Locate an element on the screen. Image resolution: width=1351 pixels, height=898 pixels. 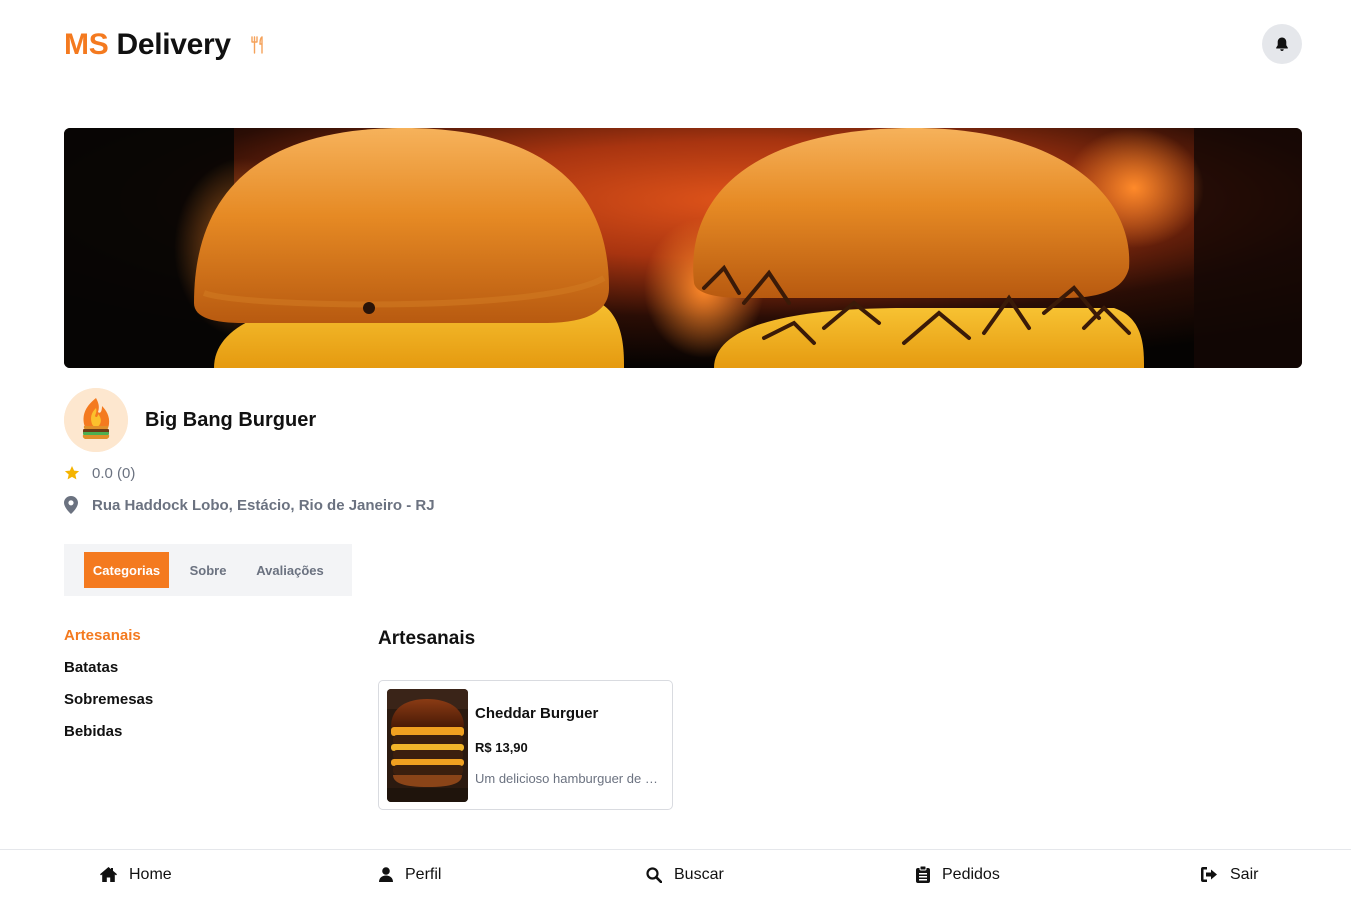
store-tabs: Categorias Sobre Avaliações is located at coordinates (208, 570).